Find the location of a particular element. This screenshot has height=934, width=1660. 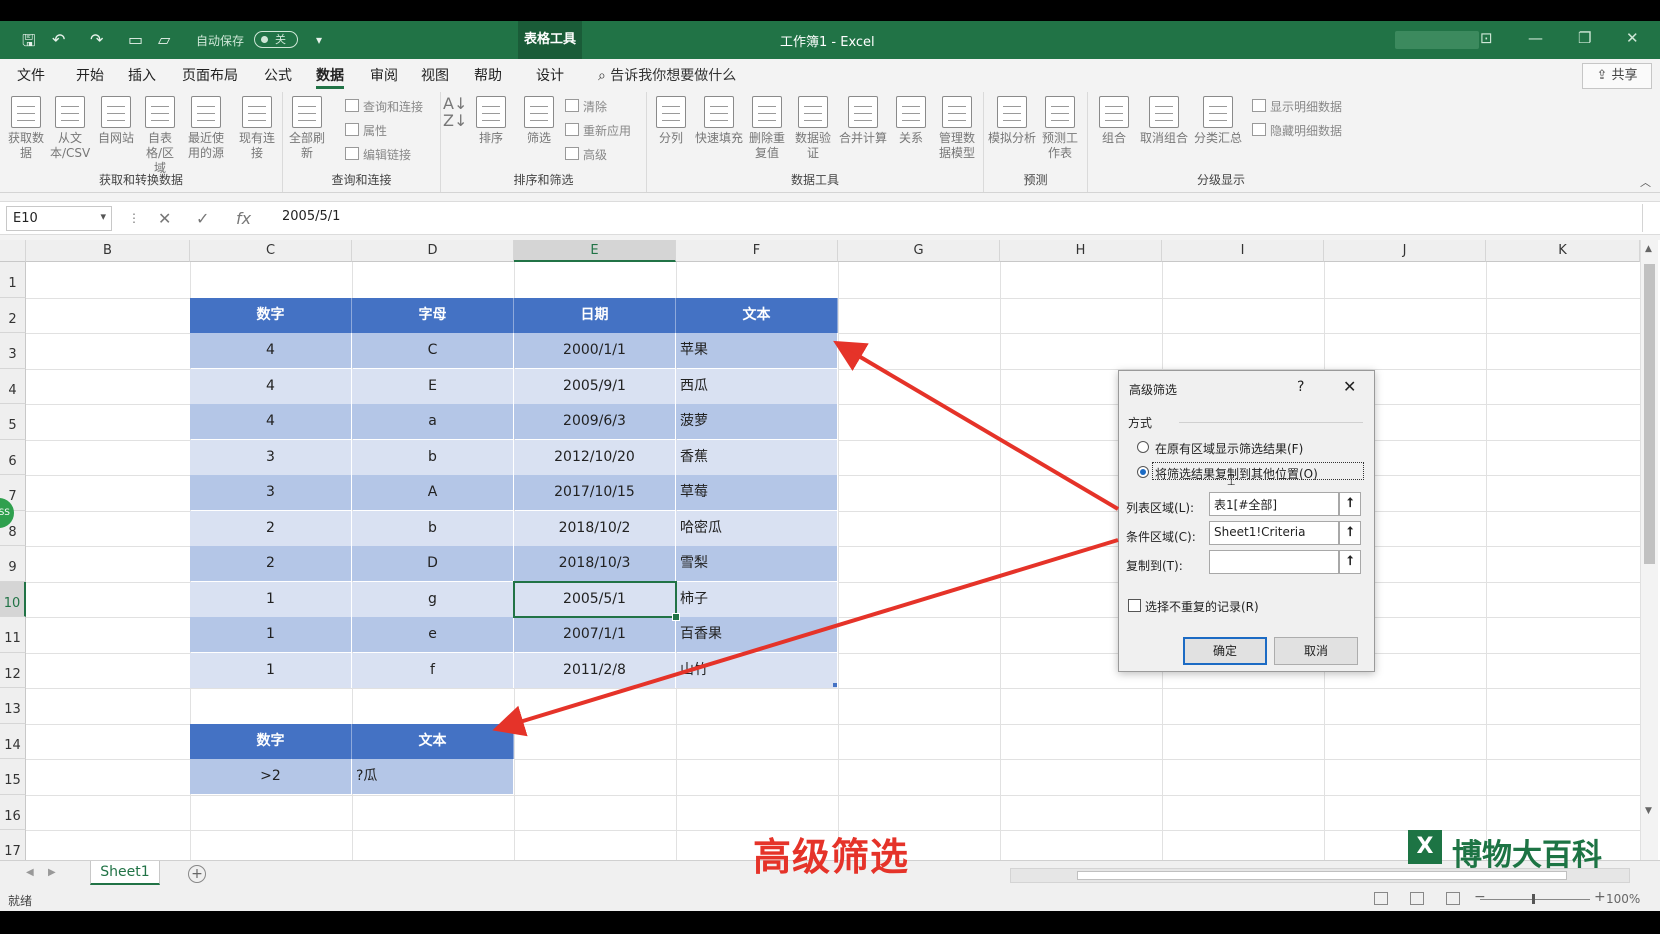

unique-records-label: 选择不重复的记录(R) is located at coordinates (1202, 606).